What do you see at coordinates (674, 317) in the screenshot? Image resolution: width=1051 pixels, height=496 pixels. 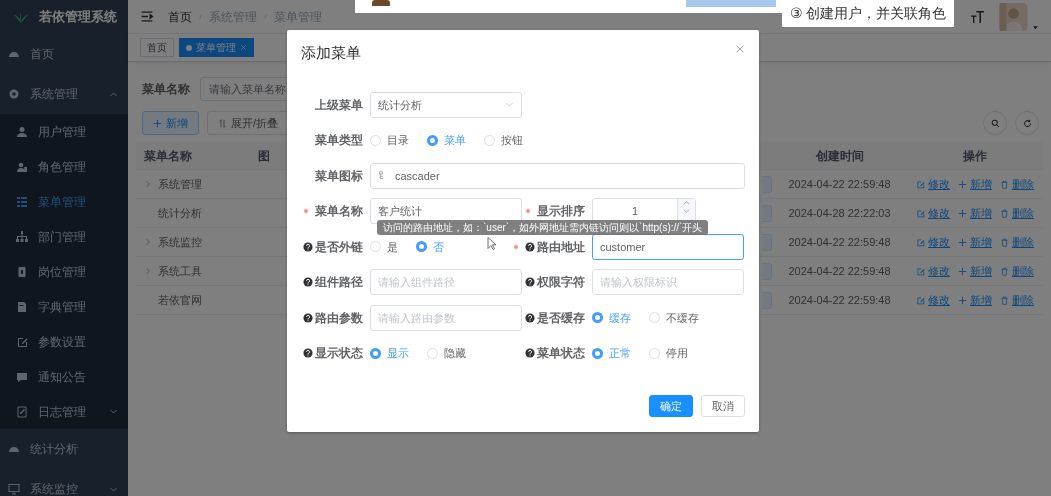 I see `radio-option: 不缓存` at bounding box center [674, 317].